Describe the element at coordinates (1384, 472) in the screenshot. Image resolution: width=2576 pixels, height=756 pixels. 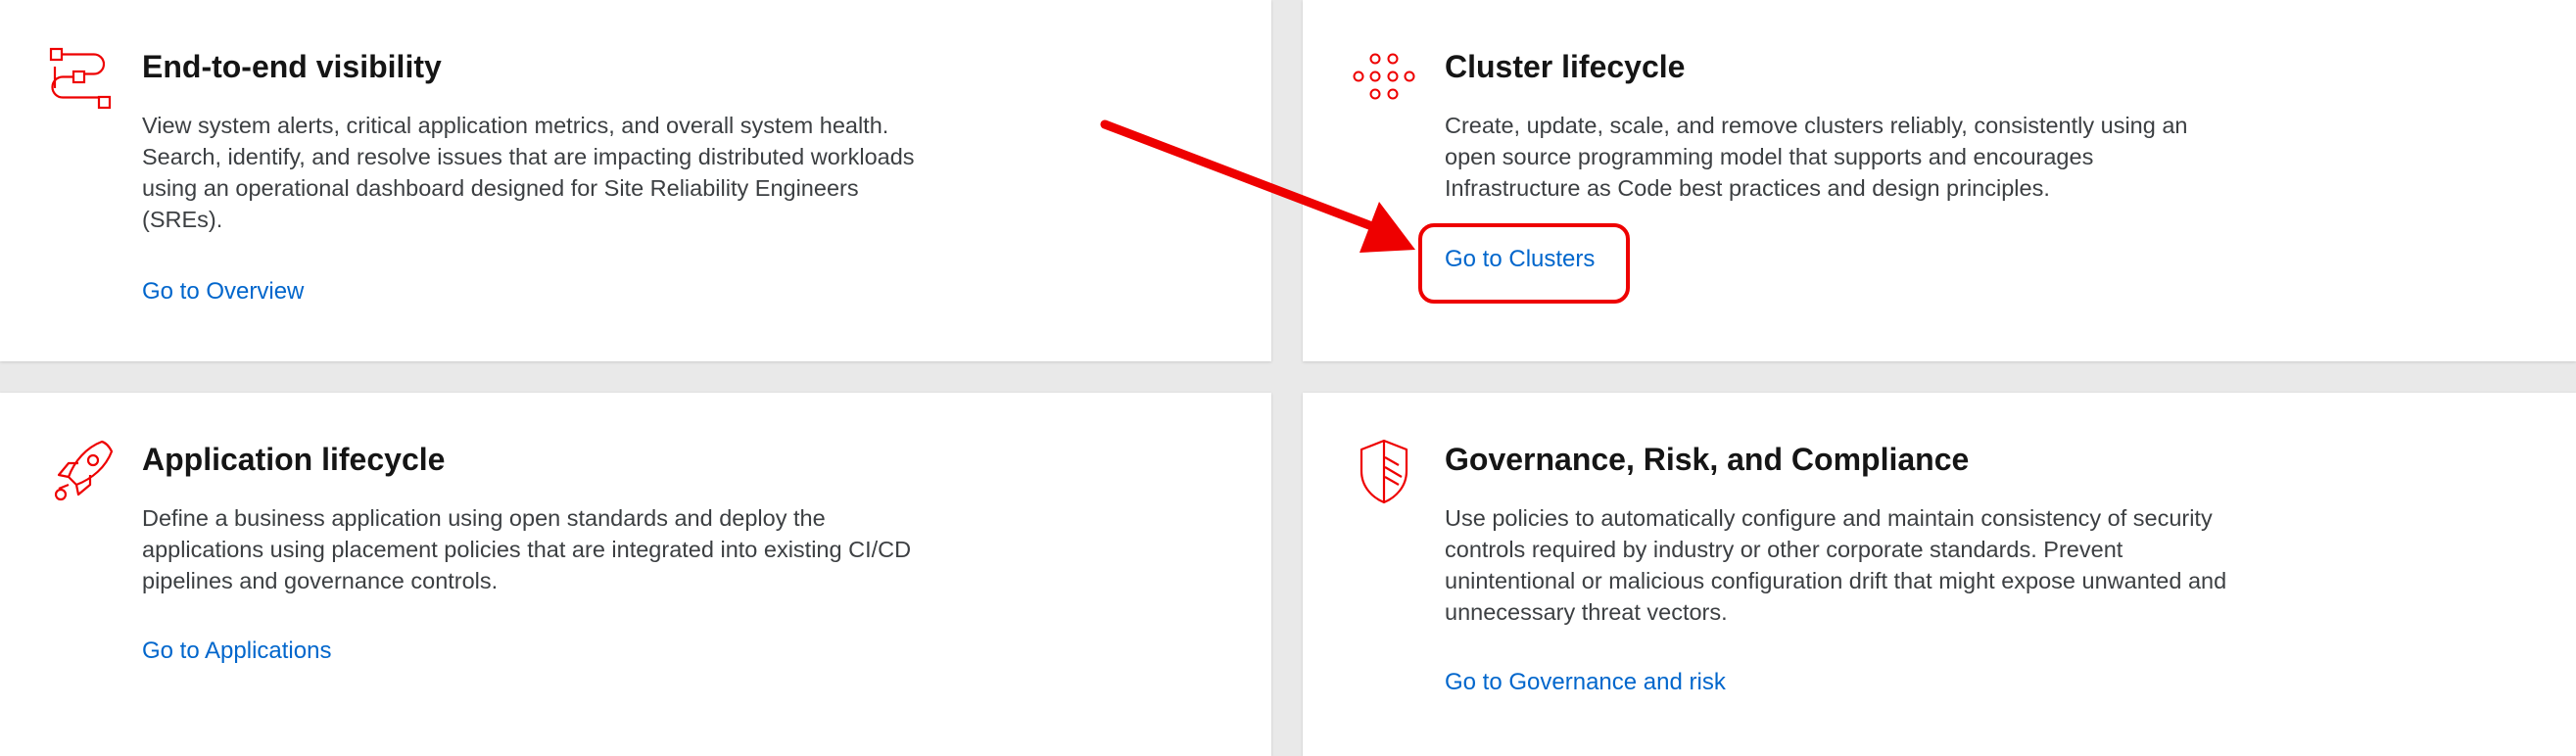
I see `shield-icon` at that location.